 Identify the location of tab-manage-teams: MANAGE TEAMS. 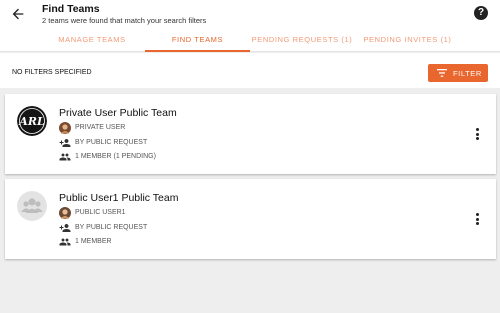
(92, 40).